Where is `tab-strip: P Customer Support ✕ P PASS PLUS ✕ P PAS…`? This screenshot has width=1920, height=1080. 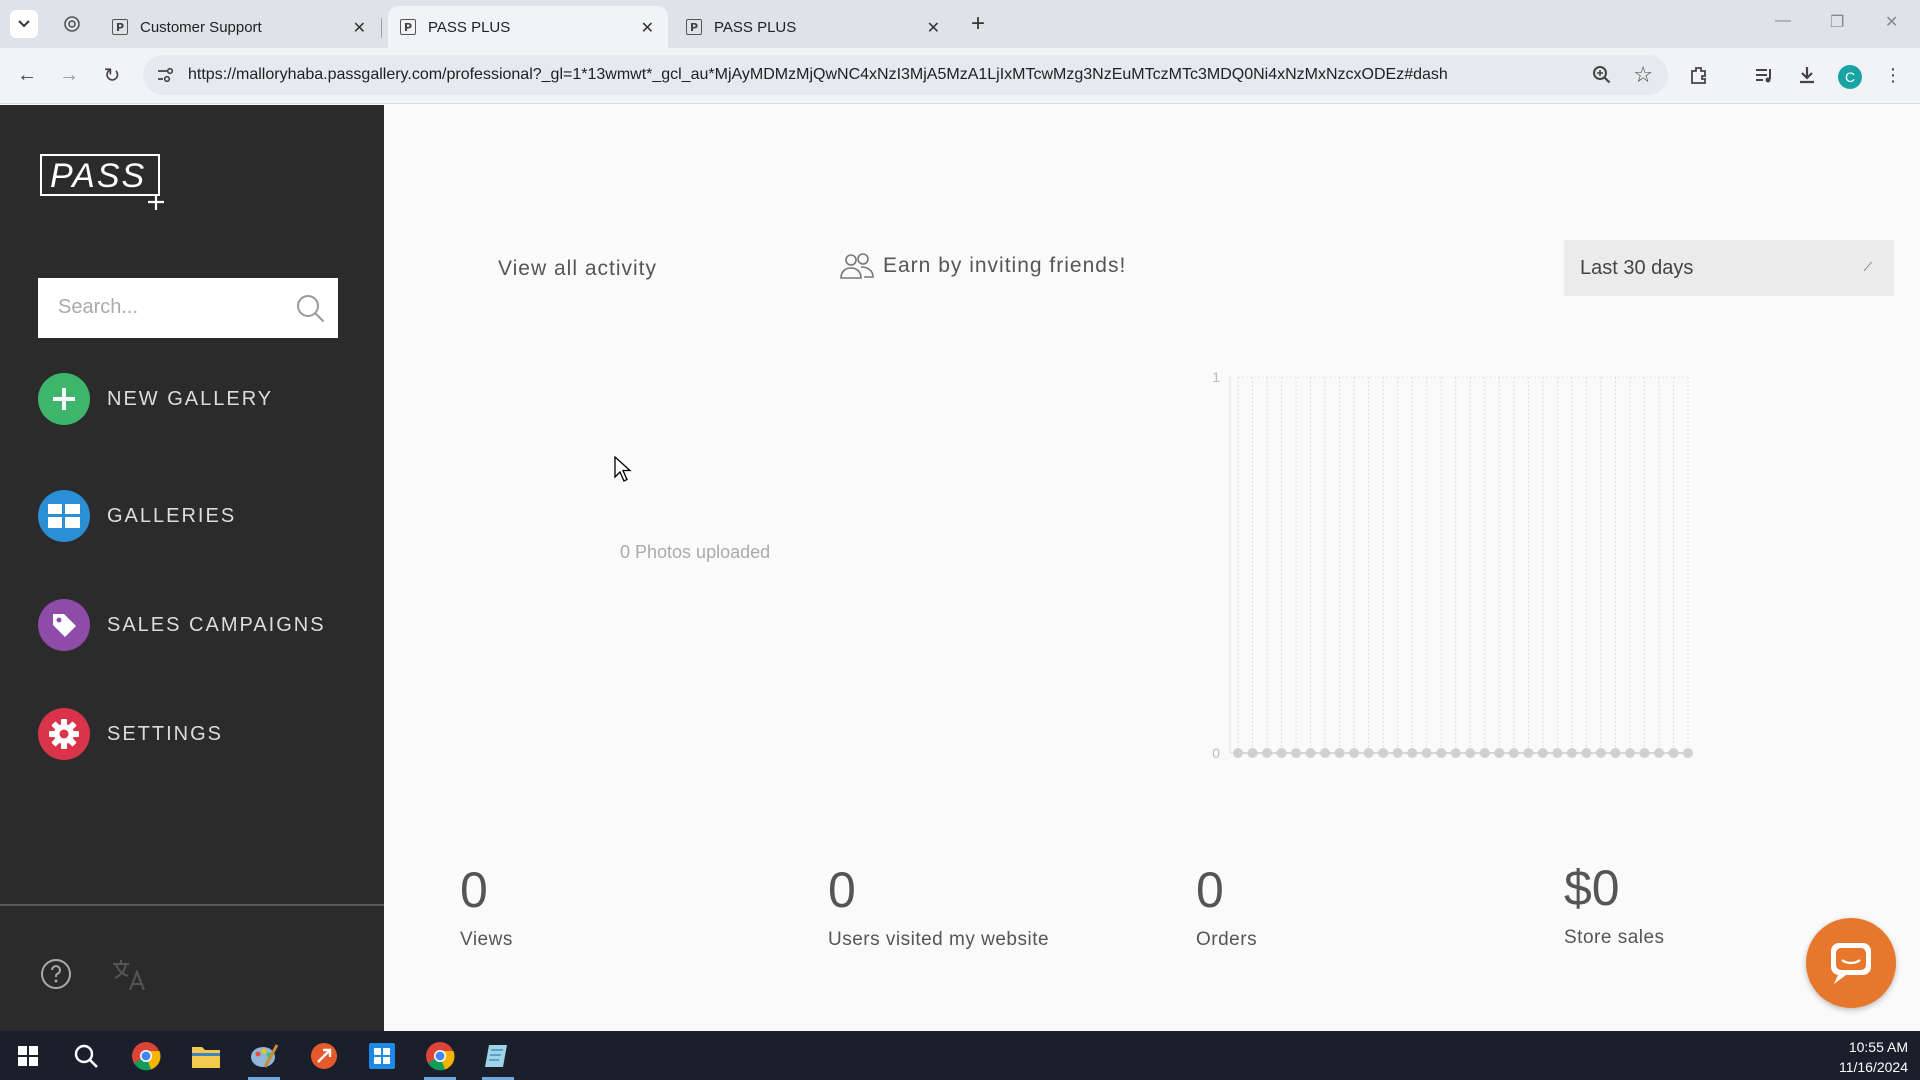
tab-strip: P Customer Support ✕ P PASS PLUS ✕ P PAS… is located at coordinates (960, 24).